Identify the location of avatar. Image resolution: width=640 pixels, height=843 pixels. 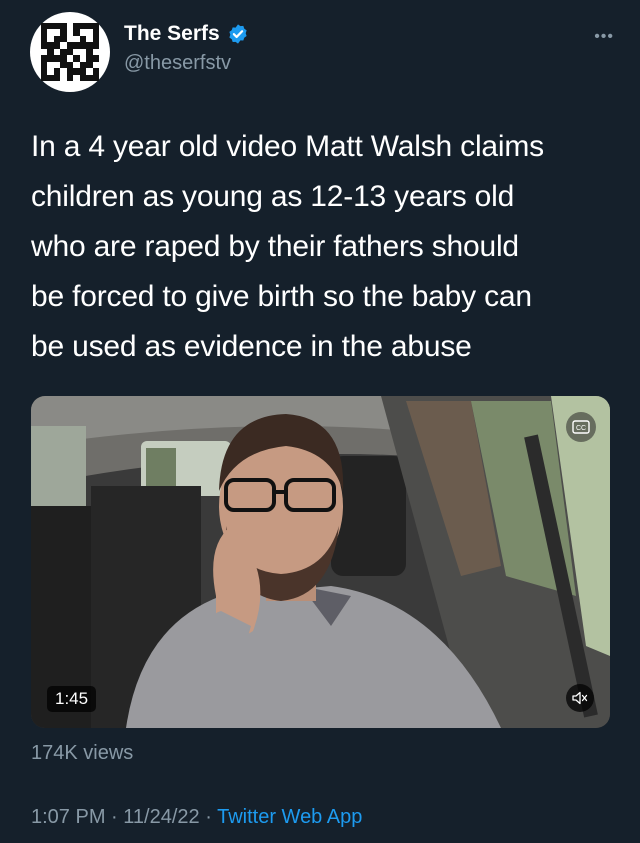
(70, 52).